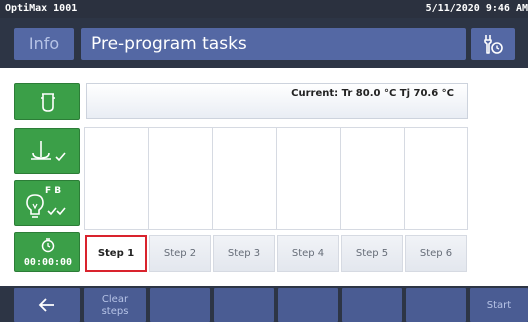 This screenshot has height=322, width=528. I want to click on device-name: OptiMax 1001, so click(41, 8).